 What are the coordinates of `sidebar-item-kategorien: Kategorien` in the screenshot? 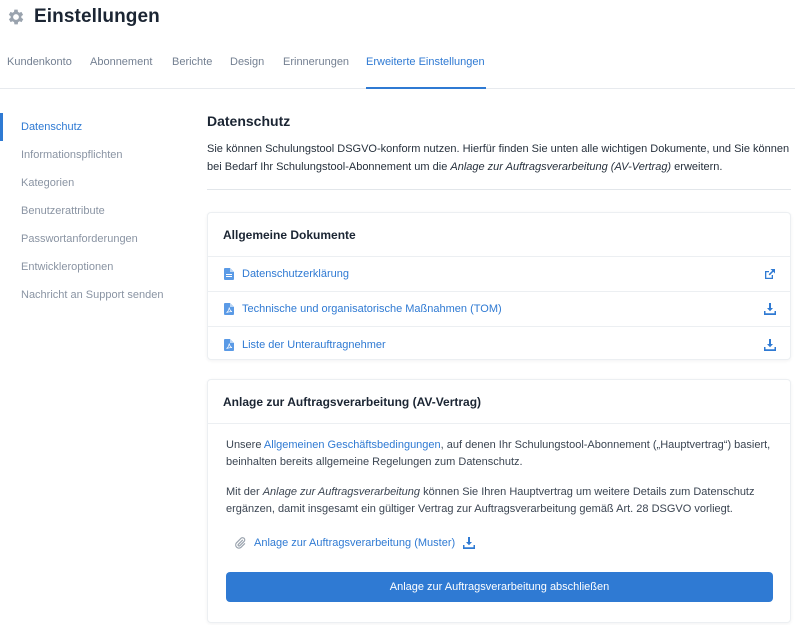 It's located at (95, 183).